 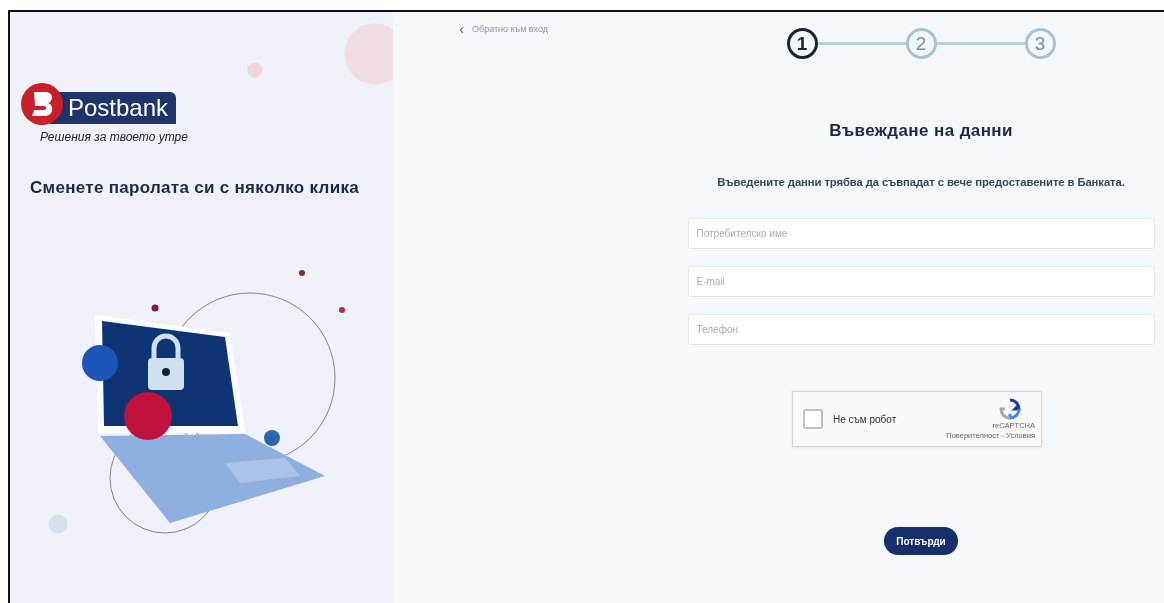 I want to click on brand-tagline: Решения за твоето утре, so click(x=114, y=137).